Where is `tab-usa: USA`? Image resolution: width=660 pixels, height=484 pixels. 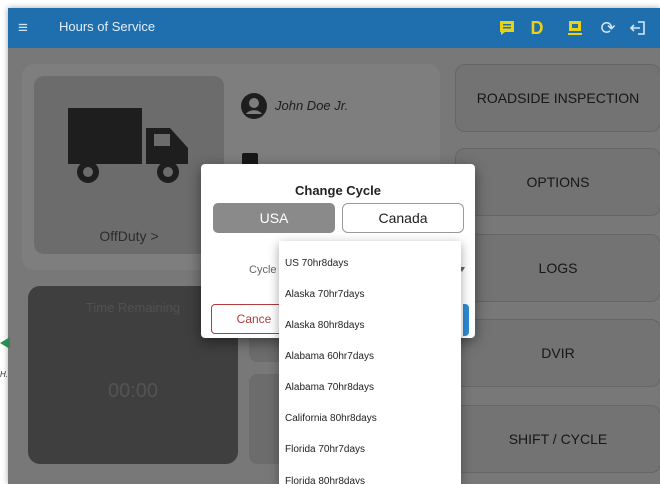 tab-usa: USA is located at coordinates (274, 218).